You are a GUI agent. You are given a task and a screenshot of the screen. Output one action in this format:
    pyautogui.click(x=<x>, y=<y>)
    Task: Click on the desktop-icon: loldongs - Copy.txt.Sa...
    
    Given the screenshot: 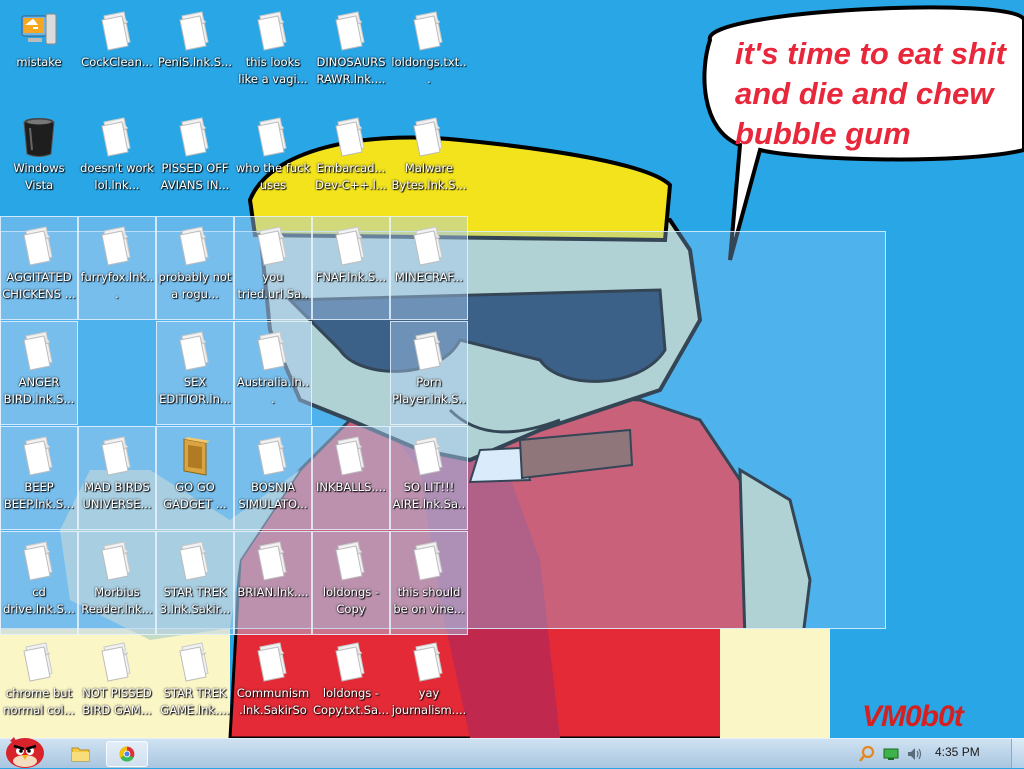 What is the action you would take?
    pyautogui.click(x=351, y=685)
    